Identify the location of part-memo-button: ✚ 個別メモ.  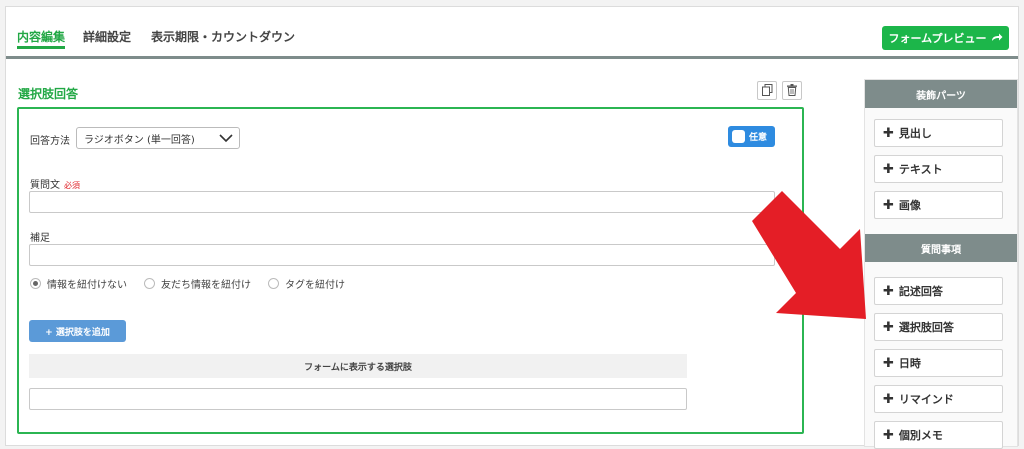
(938, 435).